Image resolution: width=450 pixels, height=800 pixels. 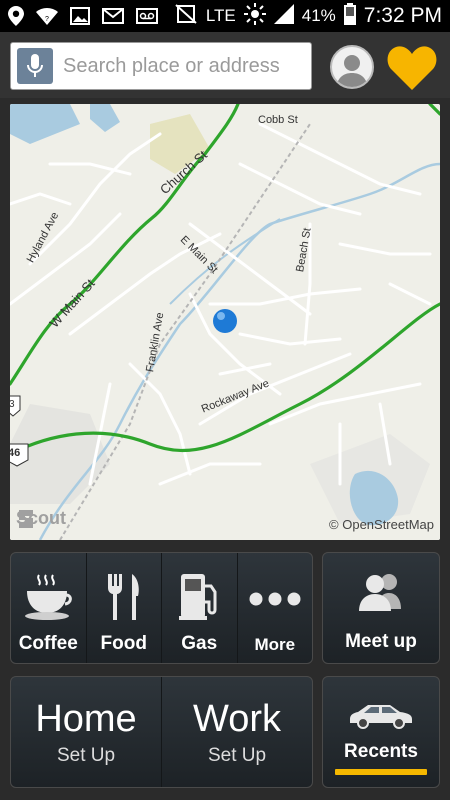 I want to click on map-attribution: © OpenStreetMap, so click(x=381, y=524).